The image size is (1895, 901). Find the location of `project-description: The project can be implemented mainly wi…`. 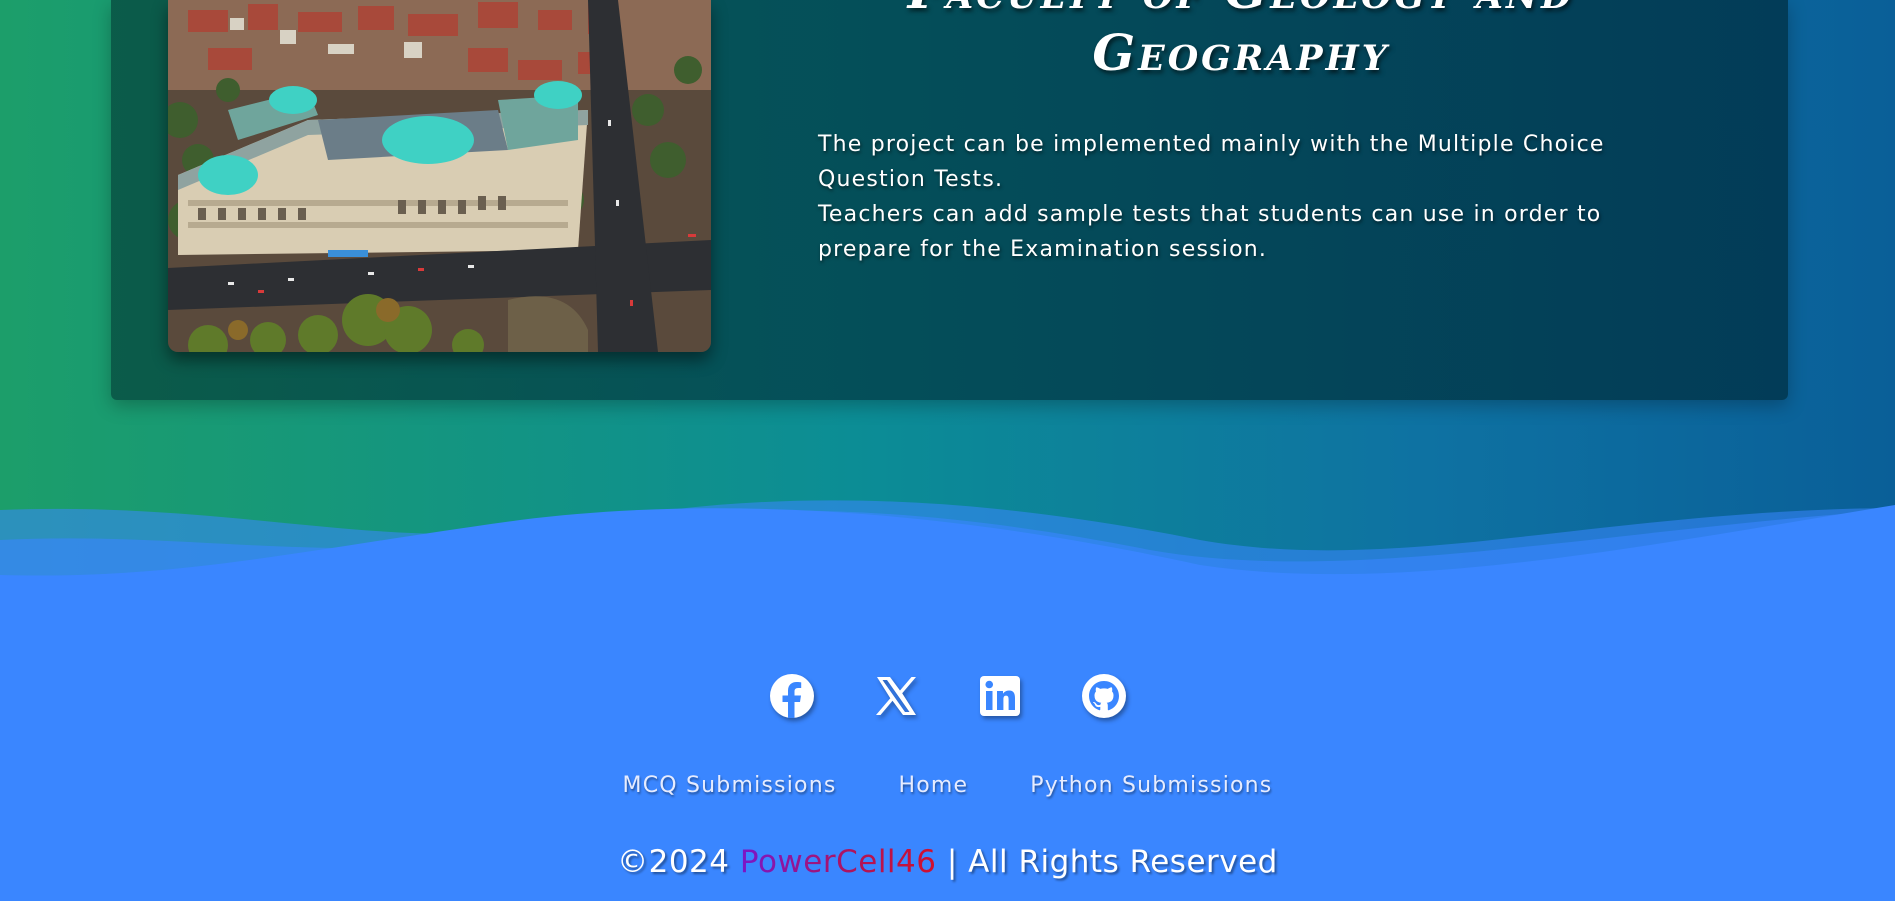

project-description: The project can be implemented mainly wi… is located at coordinates (1258, 197).